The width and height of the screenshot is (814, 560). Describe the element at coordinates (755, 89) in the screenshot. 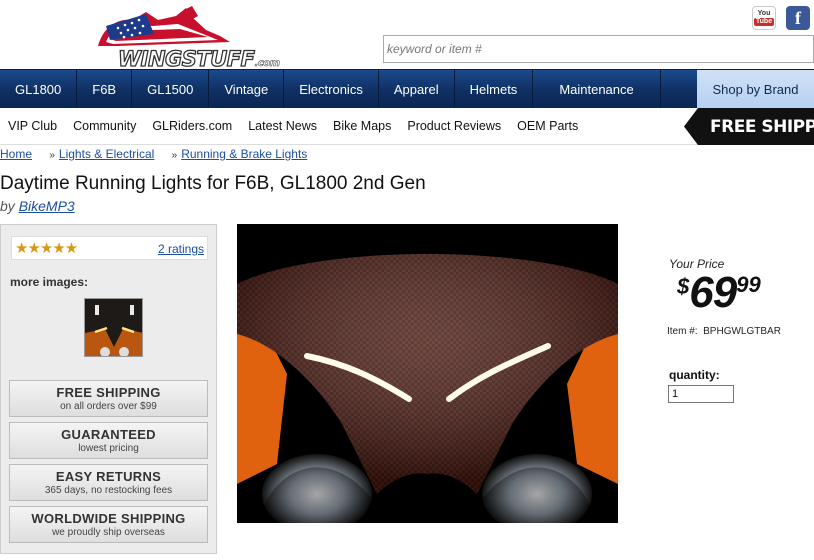

I see `shop-by-brand-button: Shop by Brand` at that location.